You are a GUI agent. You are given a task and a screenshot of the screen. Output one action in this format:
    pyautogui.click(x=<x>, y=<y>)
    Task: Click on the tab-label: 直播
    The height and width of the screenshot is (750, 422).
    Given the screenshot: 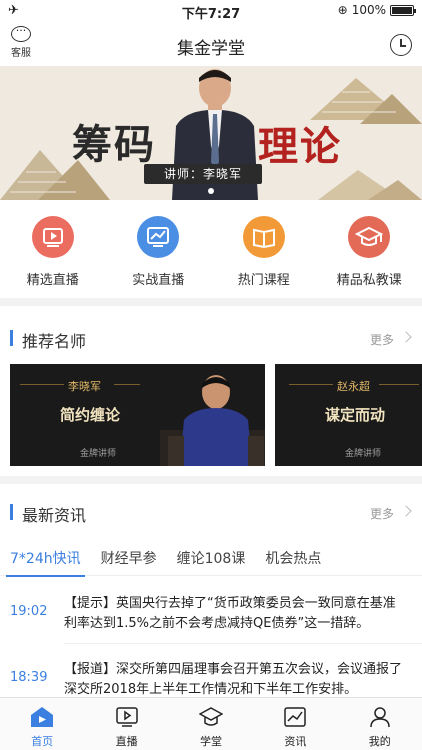 What is the action you would take?
    pyautogui.click(x=126, y=741)
    